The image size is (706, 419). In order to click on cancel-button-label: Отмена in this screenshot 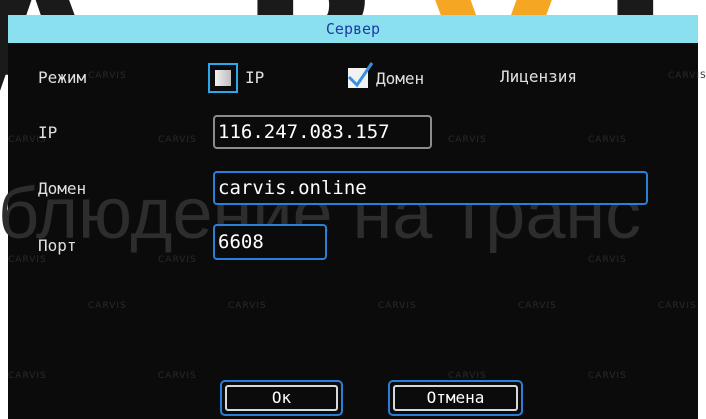, I will do `click(455, 398)`.